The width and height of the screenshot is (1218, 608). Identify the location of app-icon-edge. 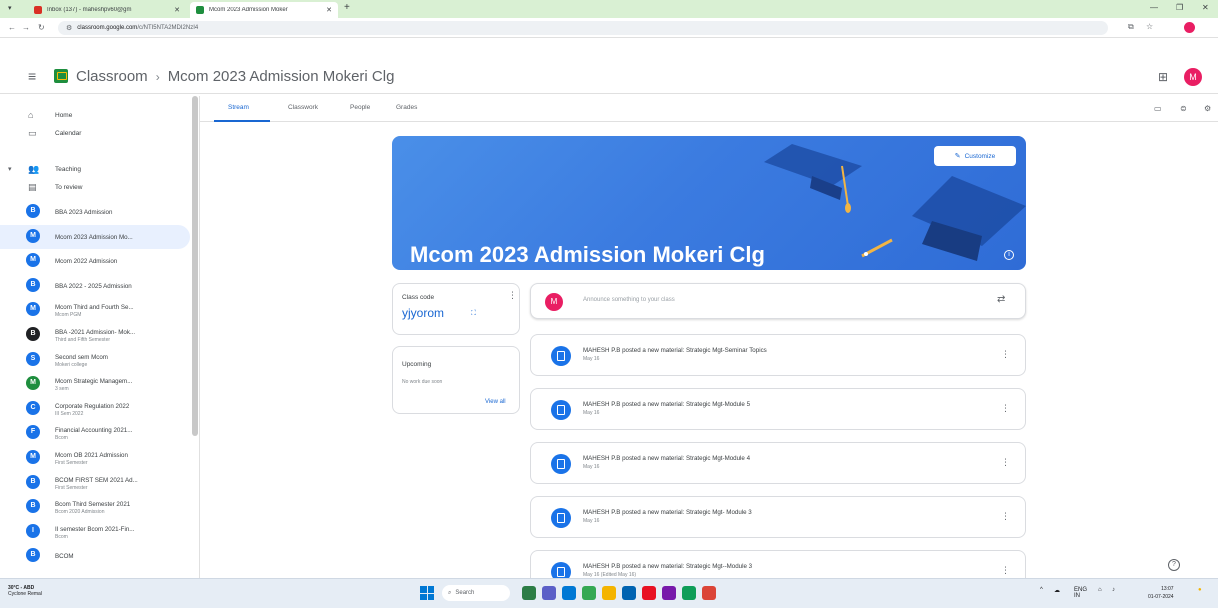
(569, 593).